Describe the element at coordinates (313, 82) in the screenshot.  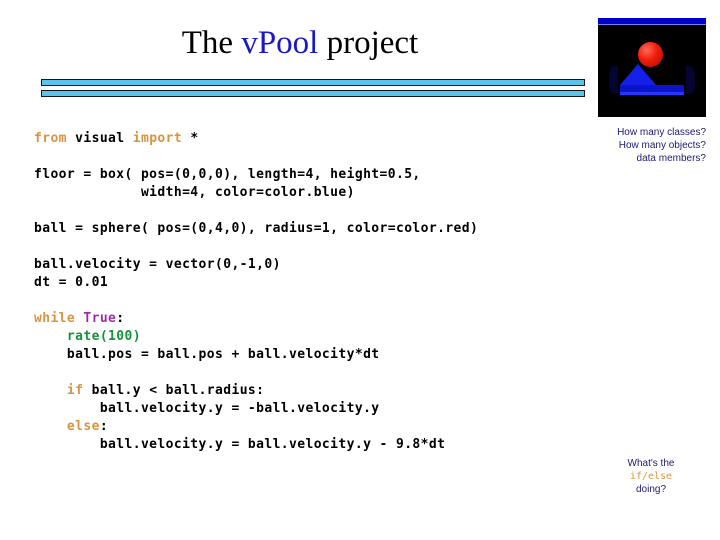
I see `decorative-rule-top` at that location.